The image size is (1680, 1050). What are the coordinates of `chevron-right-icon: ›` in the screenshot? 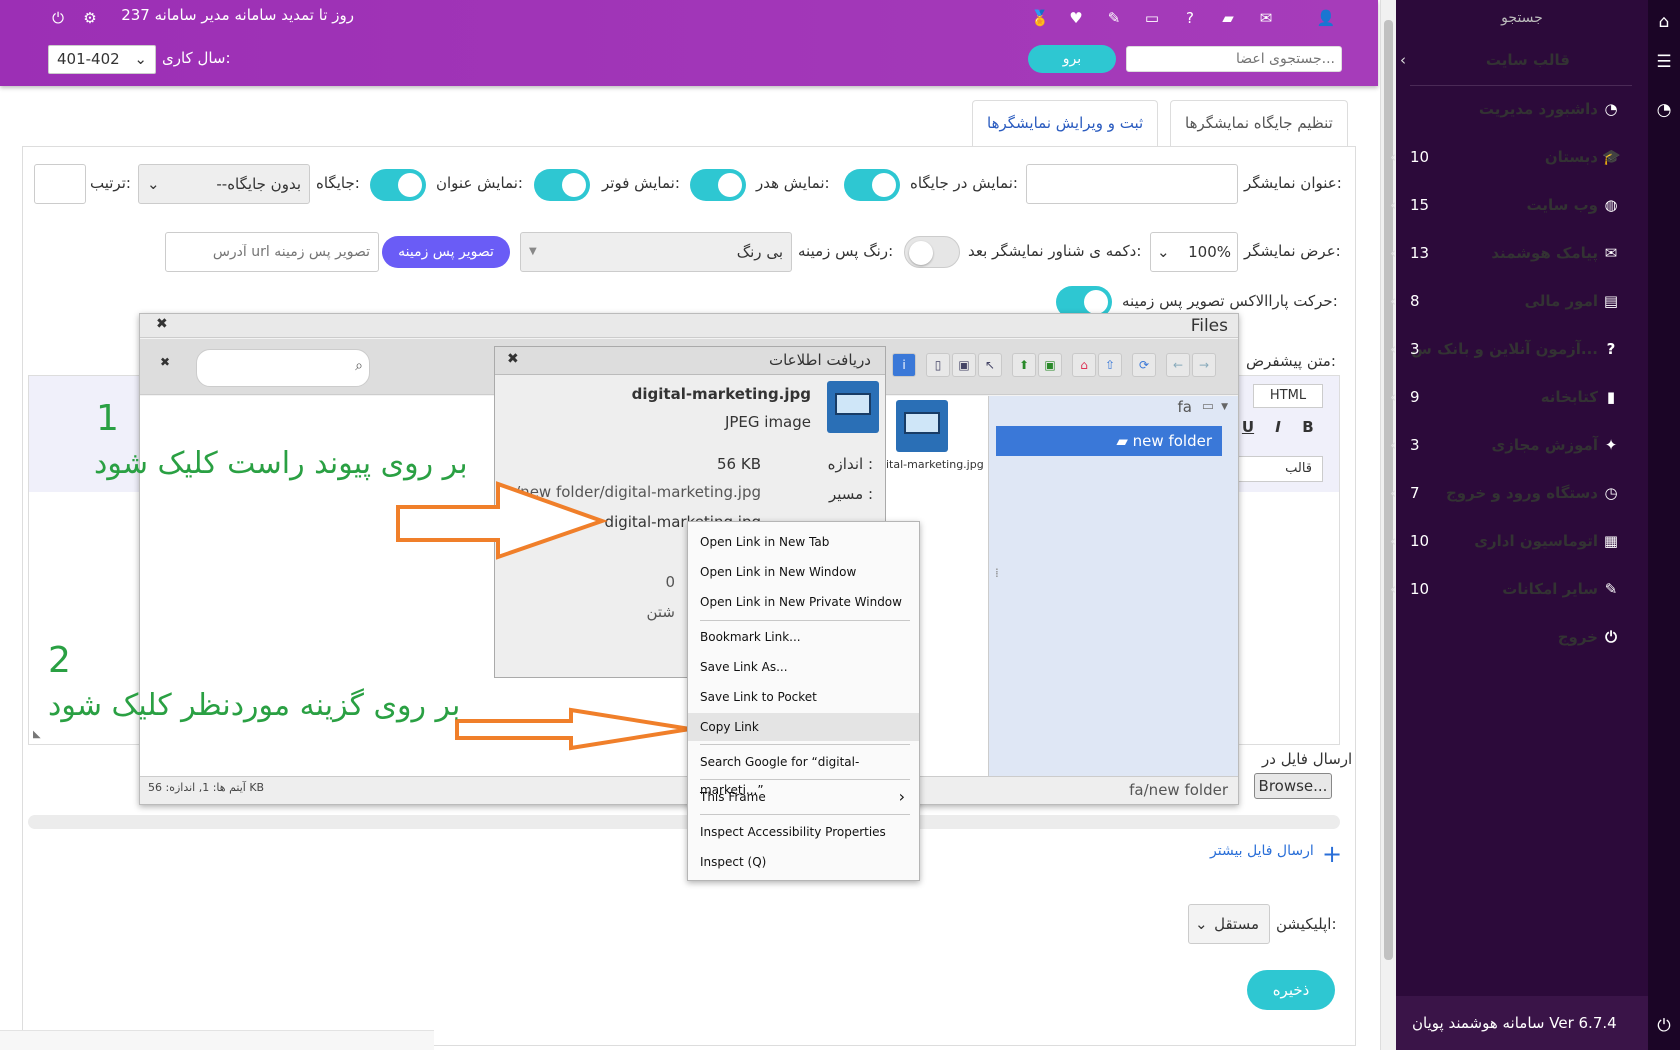 It's located at (901, 796).